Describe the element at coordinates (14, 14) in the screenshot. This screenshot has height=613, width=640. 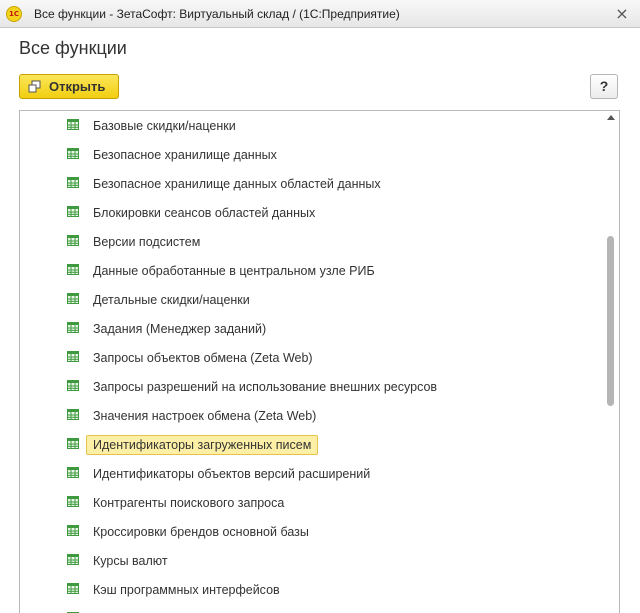
I see `app-logo-icon: 1С` at that location.